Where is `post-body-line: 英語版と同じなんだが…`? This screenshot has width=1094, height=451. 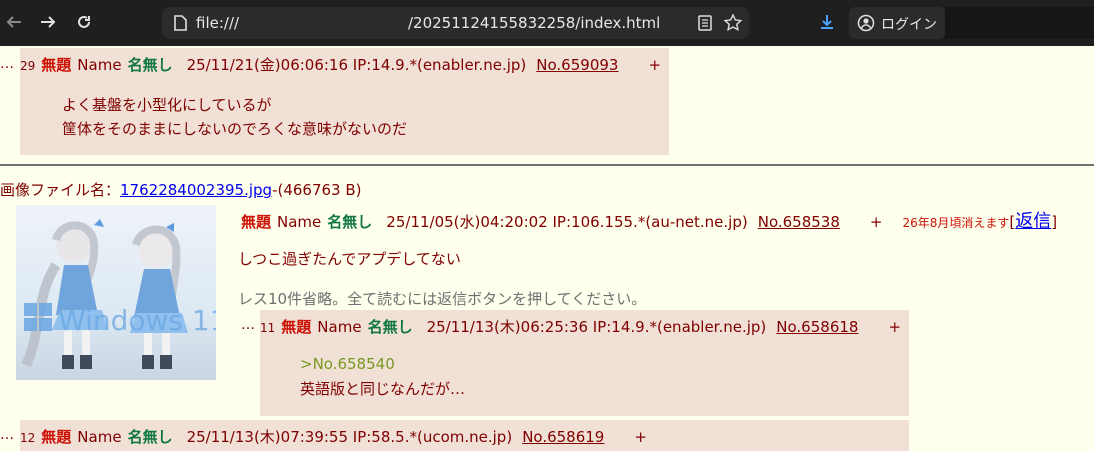 post-body-line: 英語版と同じなんだが… is located at coordinates (383, 389).